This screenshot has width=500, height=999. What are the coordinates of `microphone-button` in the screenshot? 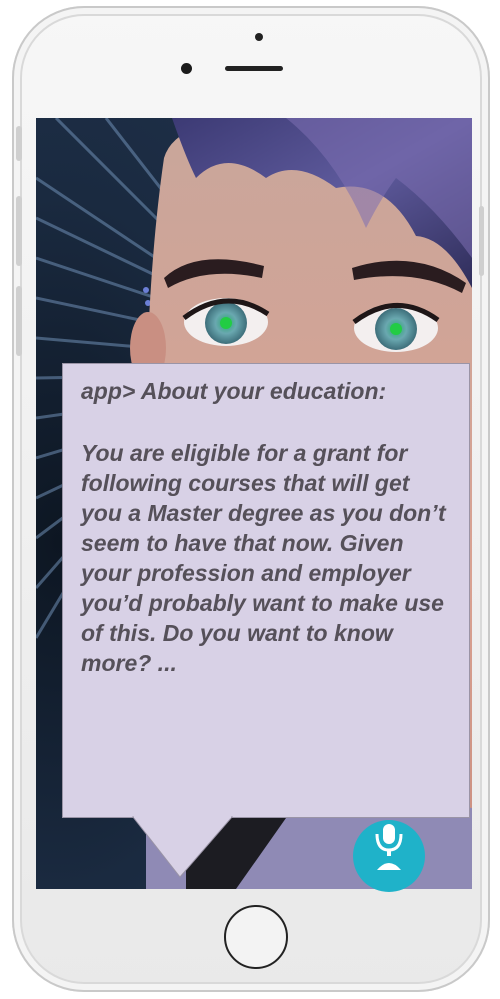 It's located at (389, 856).